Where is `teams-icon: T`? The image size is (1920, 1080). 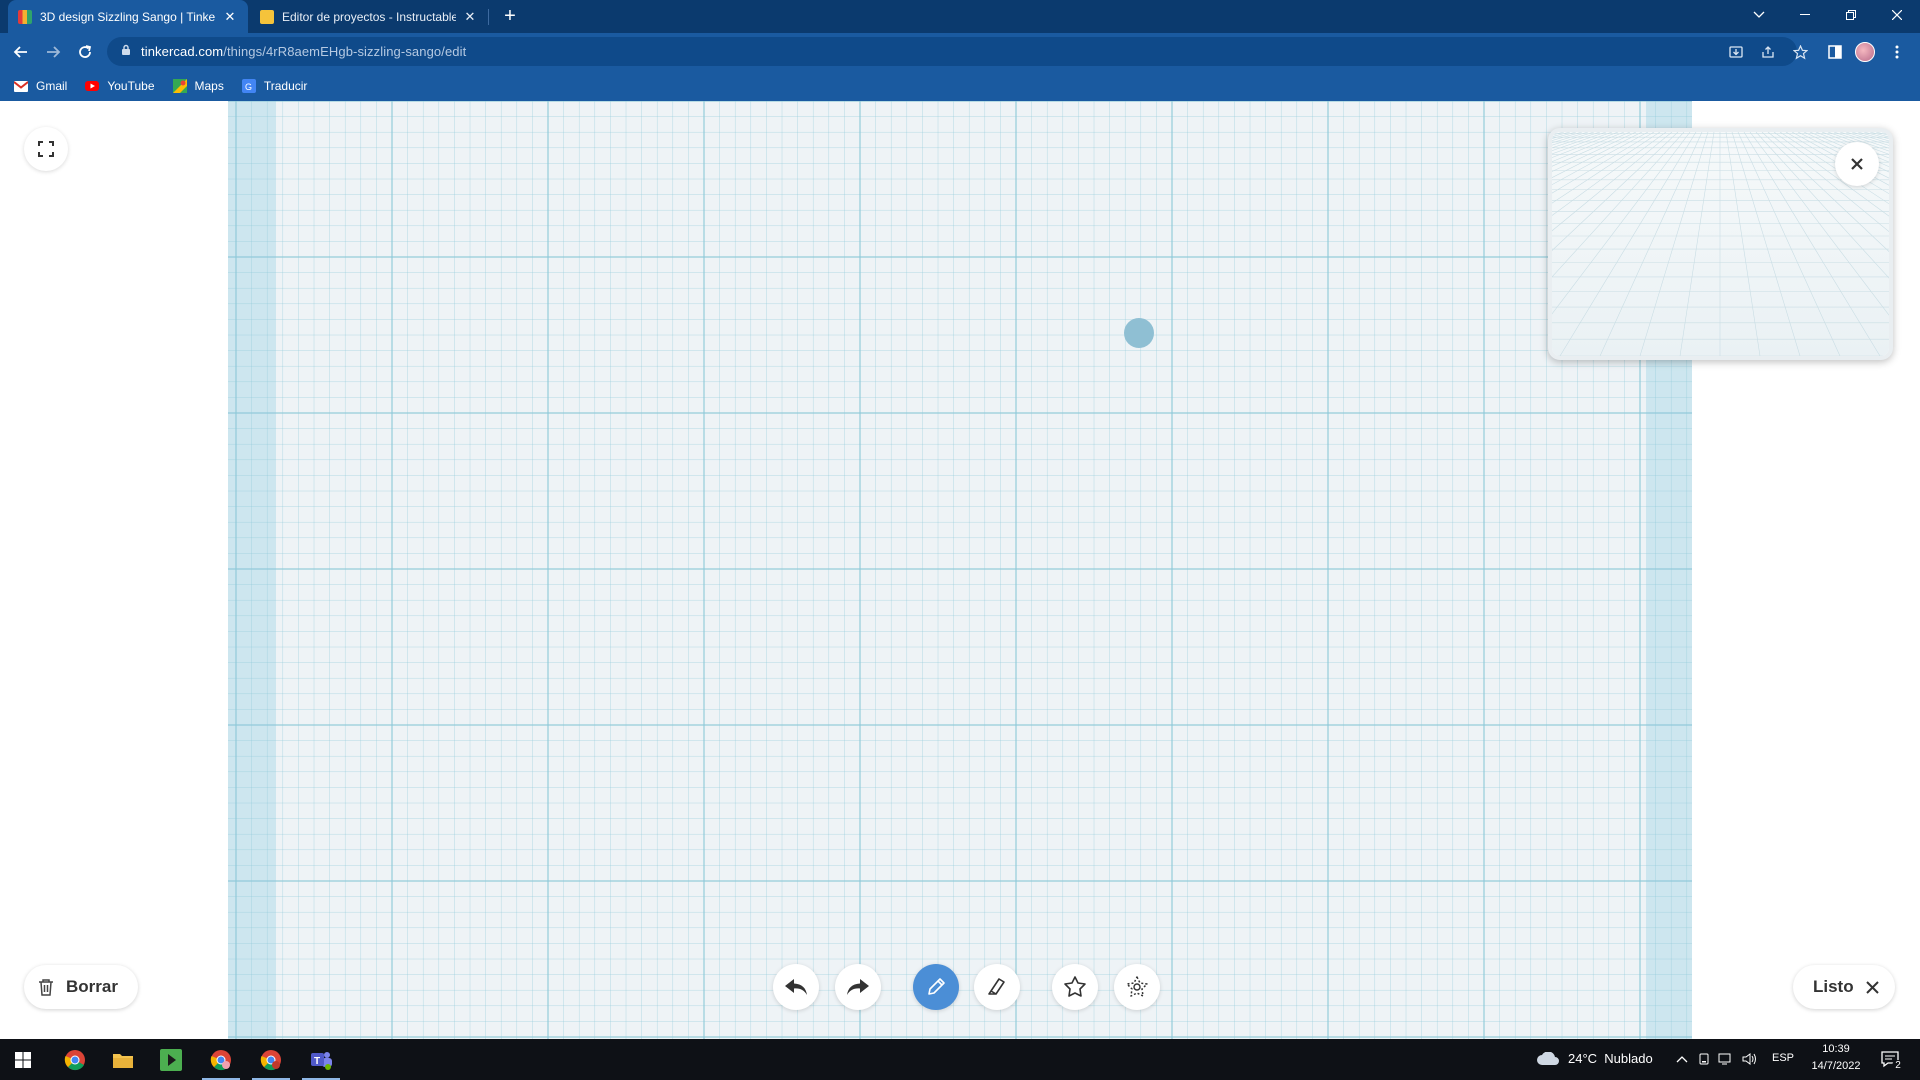 teams-icon: T is located at coordinates (321, 1060).